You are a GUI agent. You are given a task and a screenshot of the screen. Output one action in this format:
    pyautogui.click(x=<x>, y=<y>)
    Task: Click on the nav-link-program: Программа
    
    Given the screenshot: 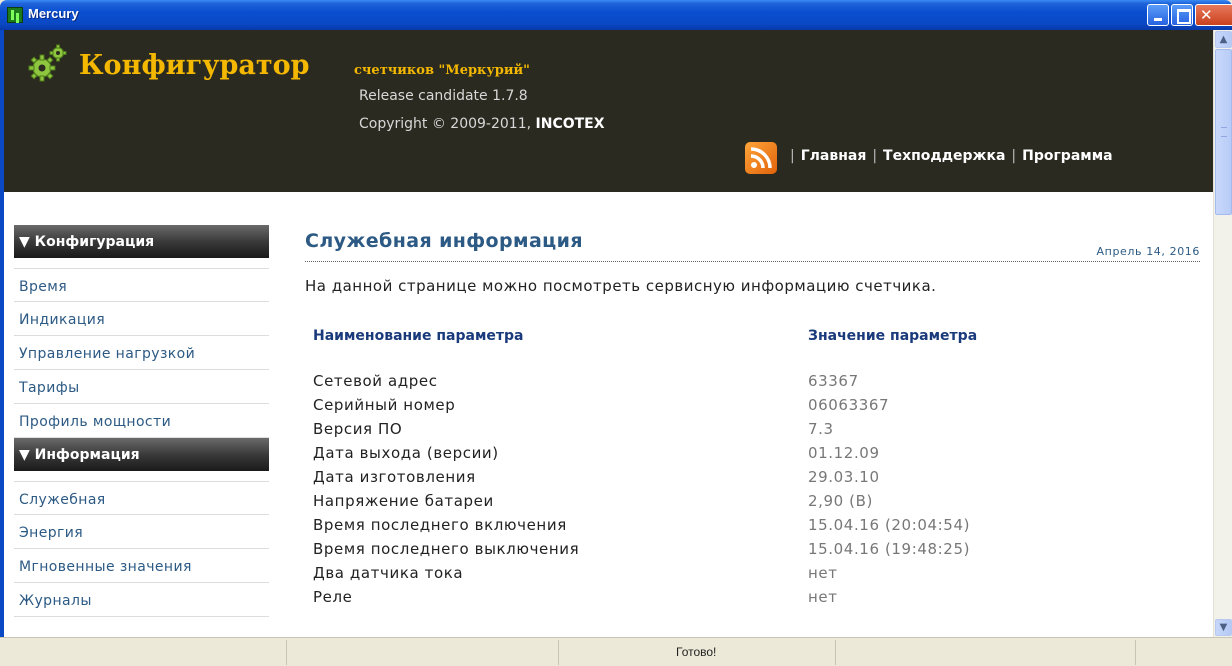 What is the action you would take?
    pyautogui.click(x=1067, y=156)
    